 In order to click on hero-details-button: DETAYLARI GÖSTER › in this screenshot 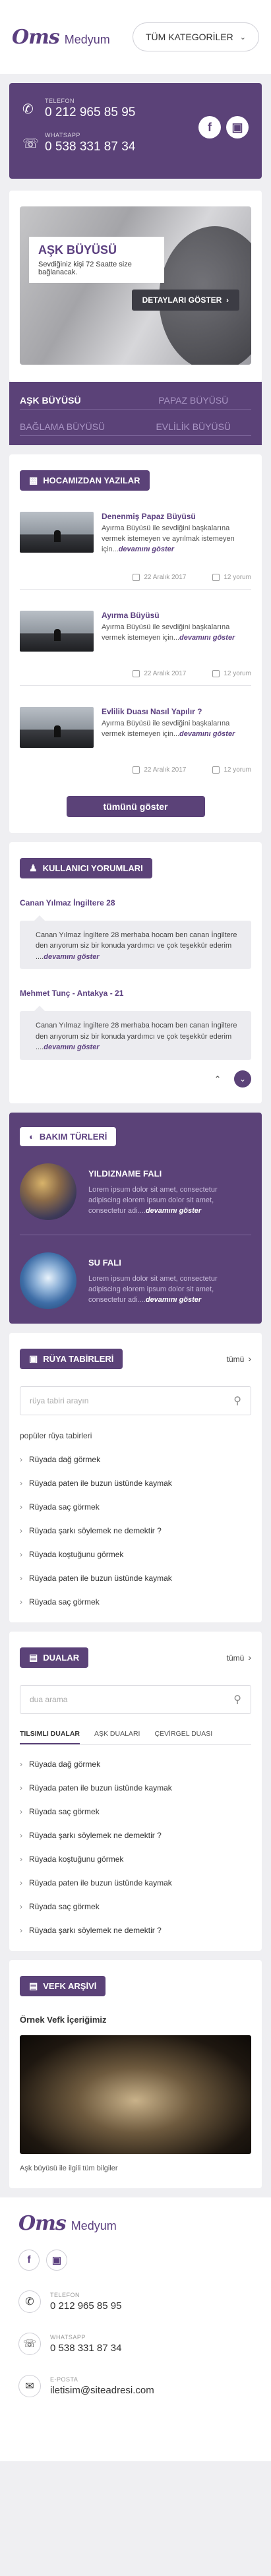, I will do `click(185, 300)`.